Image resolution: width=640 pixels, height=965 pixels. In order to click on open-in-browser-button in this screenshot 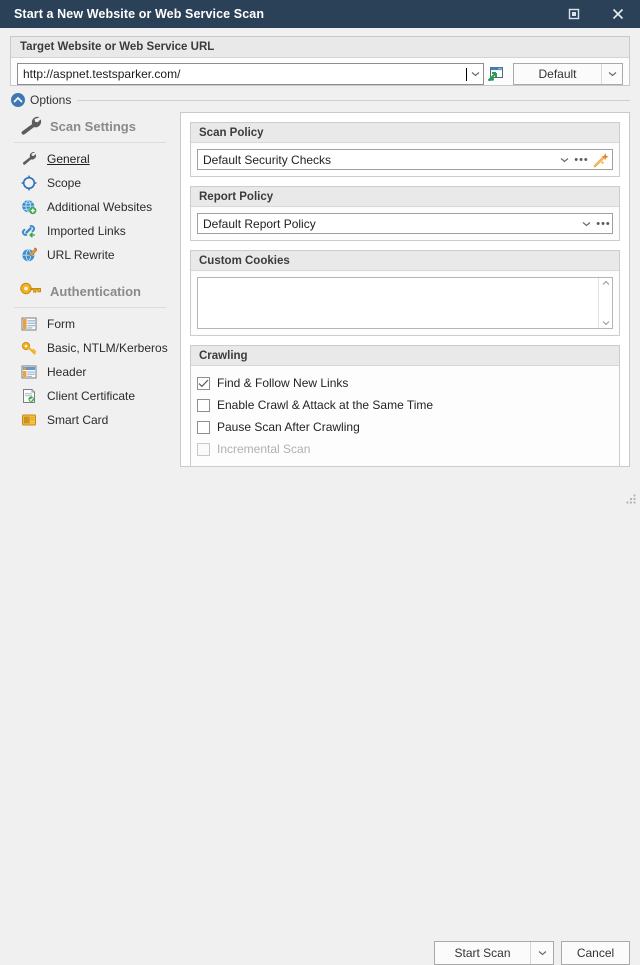, I will do `click(495, 74)`.